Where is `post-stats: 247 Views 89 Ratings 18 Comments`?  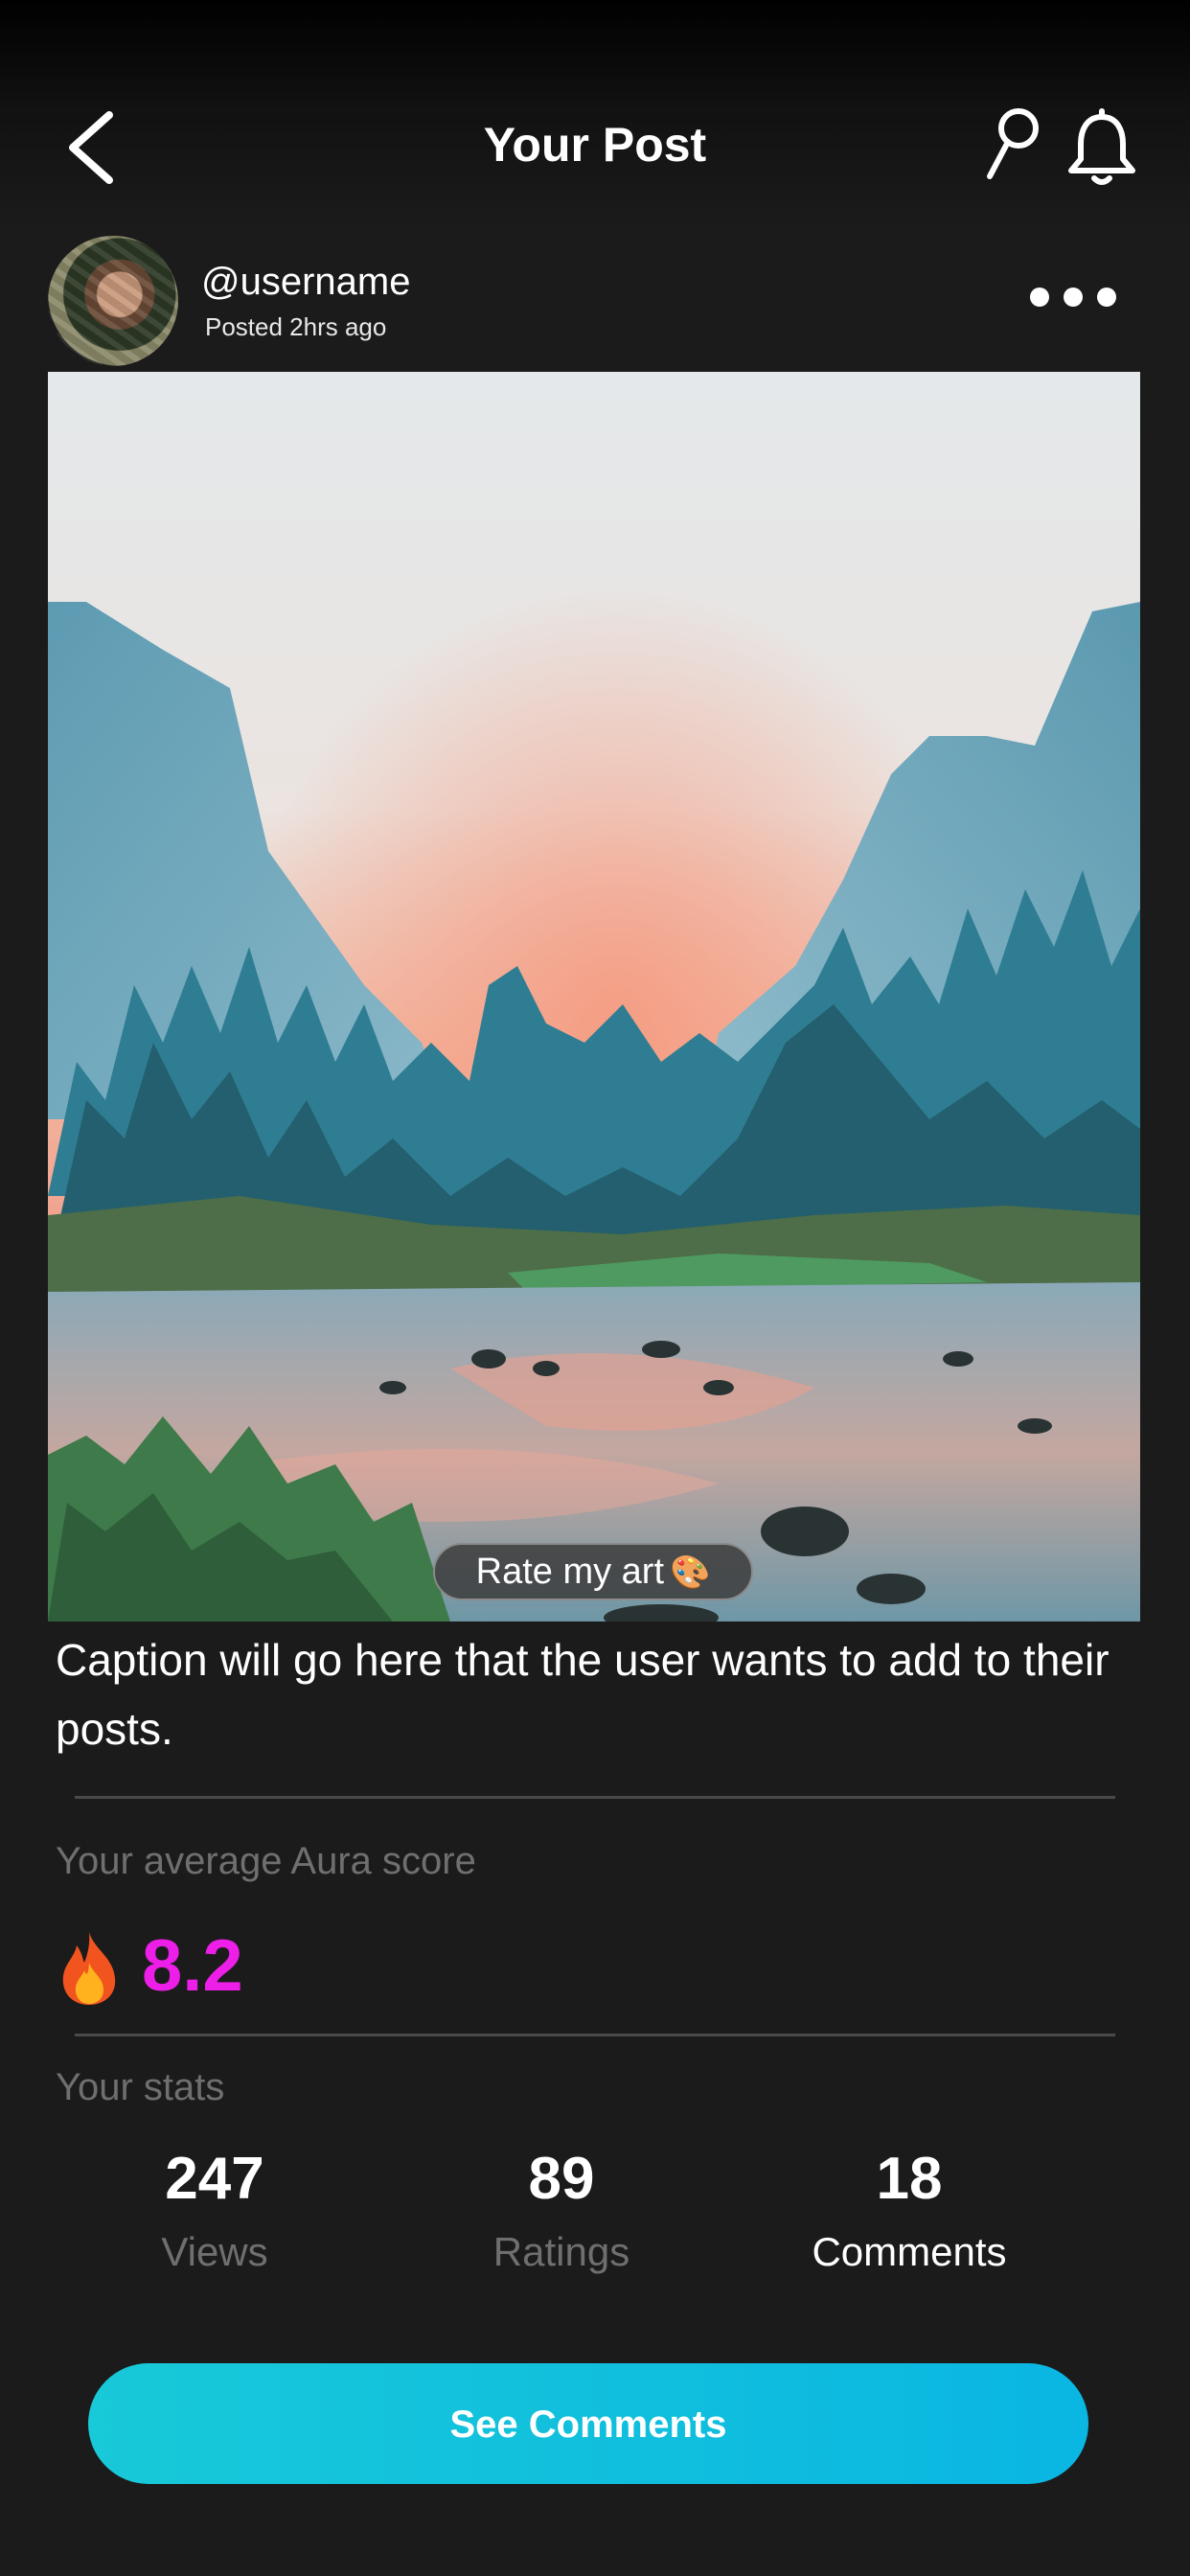 post-stats: 247 Views 89 Ratings 18 Comments is located at coordinates (595, 2217).